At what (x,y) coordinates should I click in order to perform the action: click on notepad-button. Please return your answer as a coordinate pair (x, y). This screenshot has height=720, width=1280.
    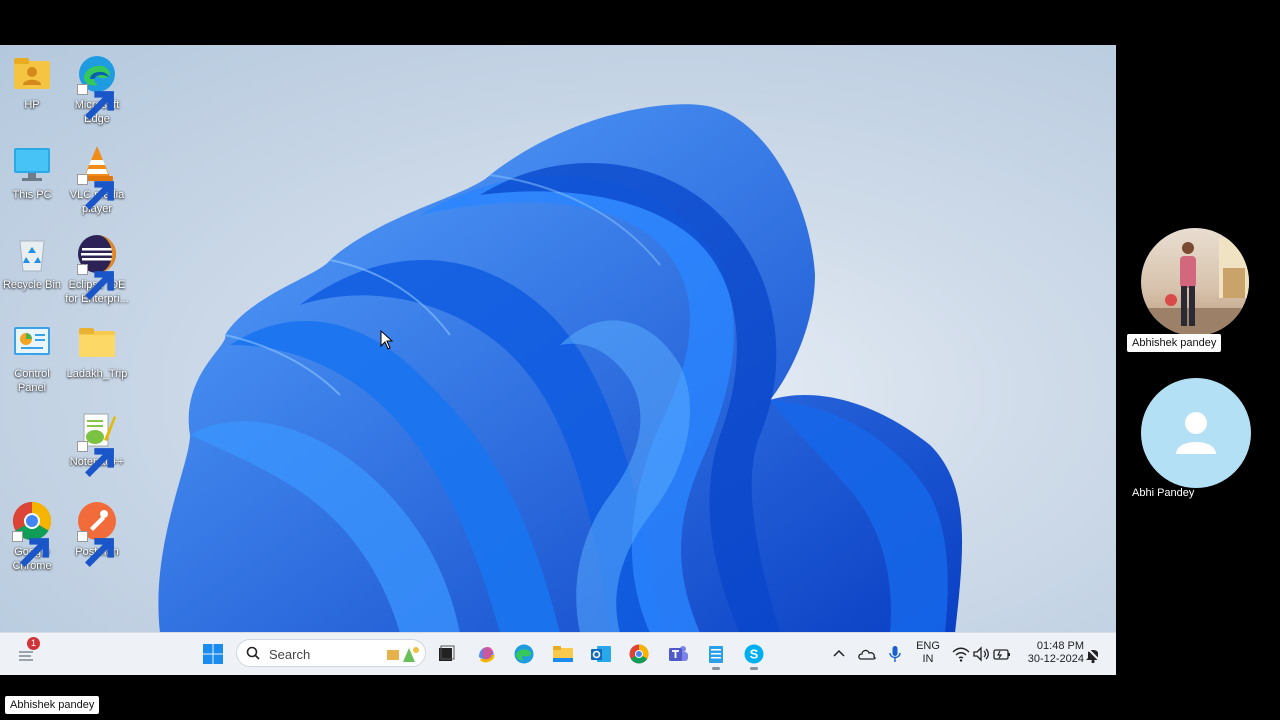
    Looking at the image, I should click on (716, 656).